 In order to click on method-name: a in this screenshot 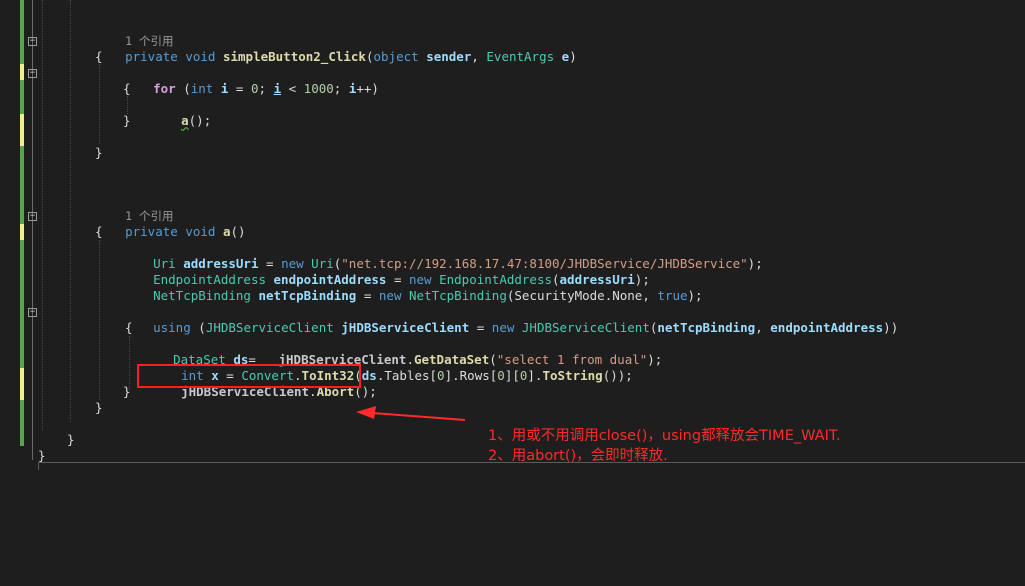, I will do `click(226, 231)`.